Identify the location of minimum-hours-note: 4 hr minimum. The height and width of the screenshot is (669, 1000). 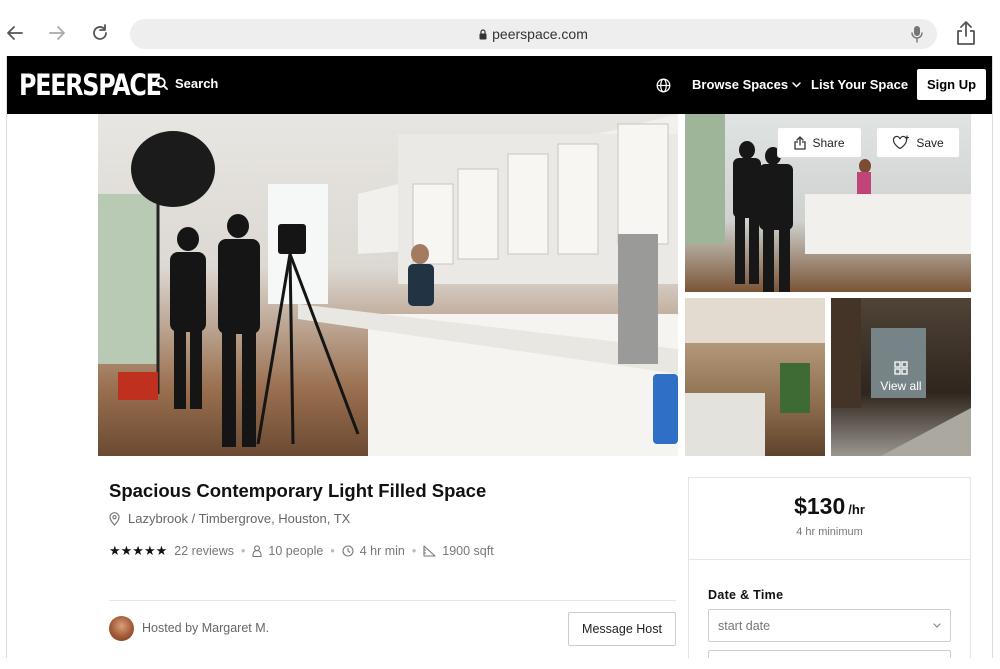
(829, 532).